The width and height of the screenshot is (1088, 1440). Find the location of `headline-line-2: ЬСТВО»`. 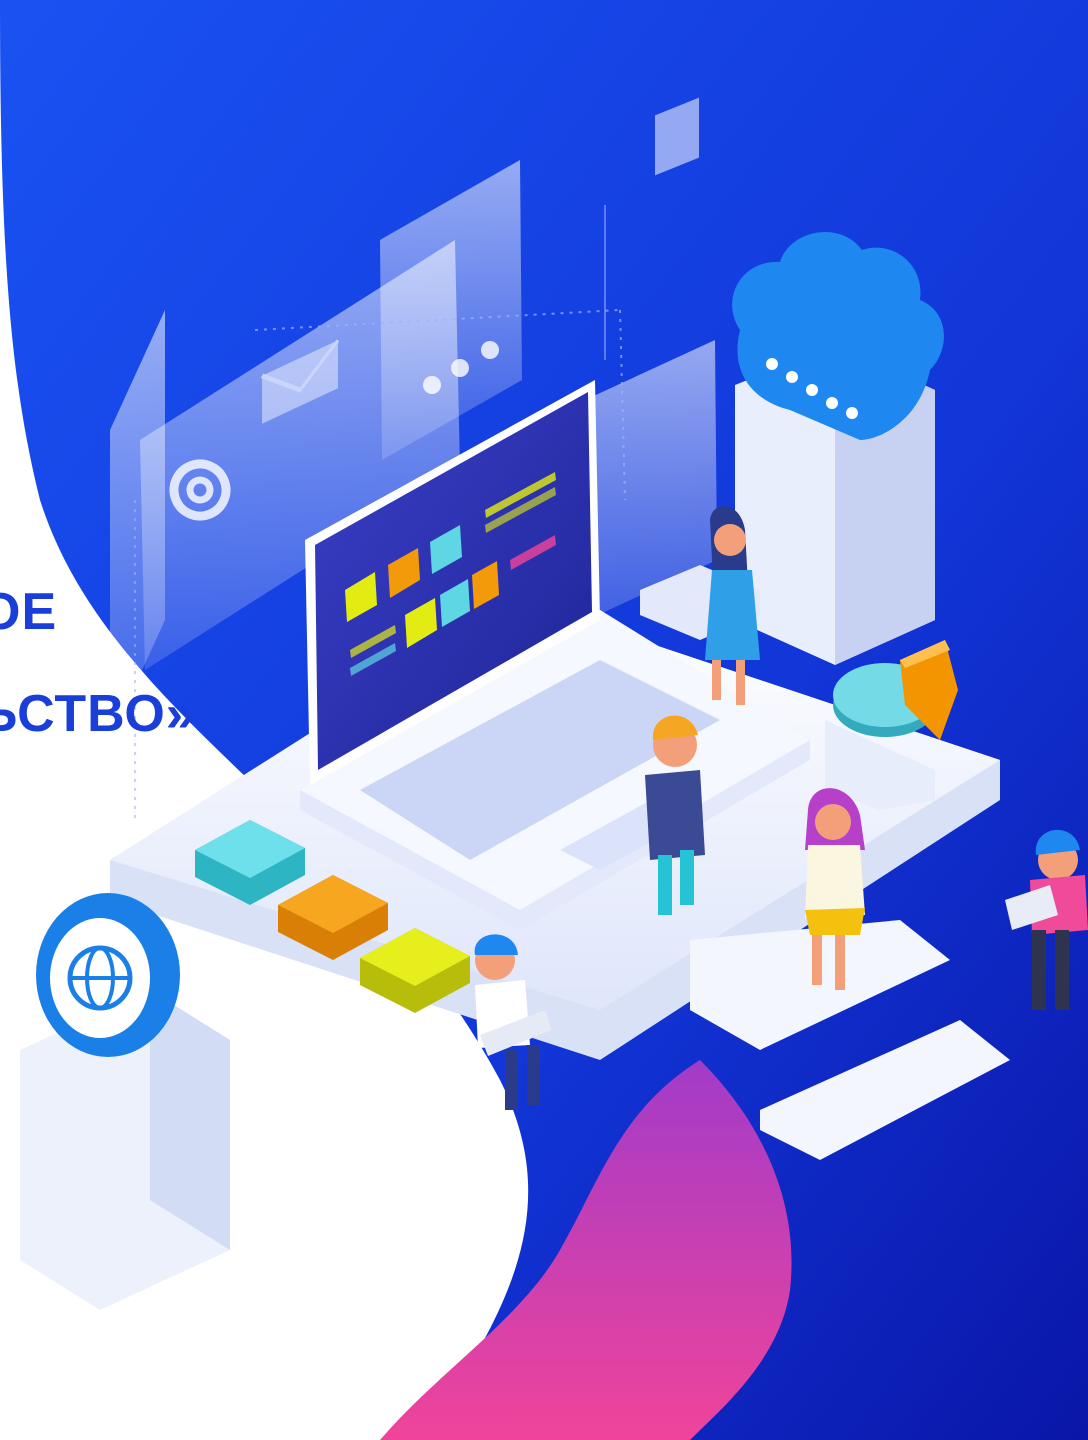

headline-line-2: ЬСТВО» is located at coordinates (98, 714).